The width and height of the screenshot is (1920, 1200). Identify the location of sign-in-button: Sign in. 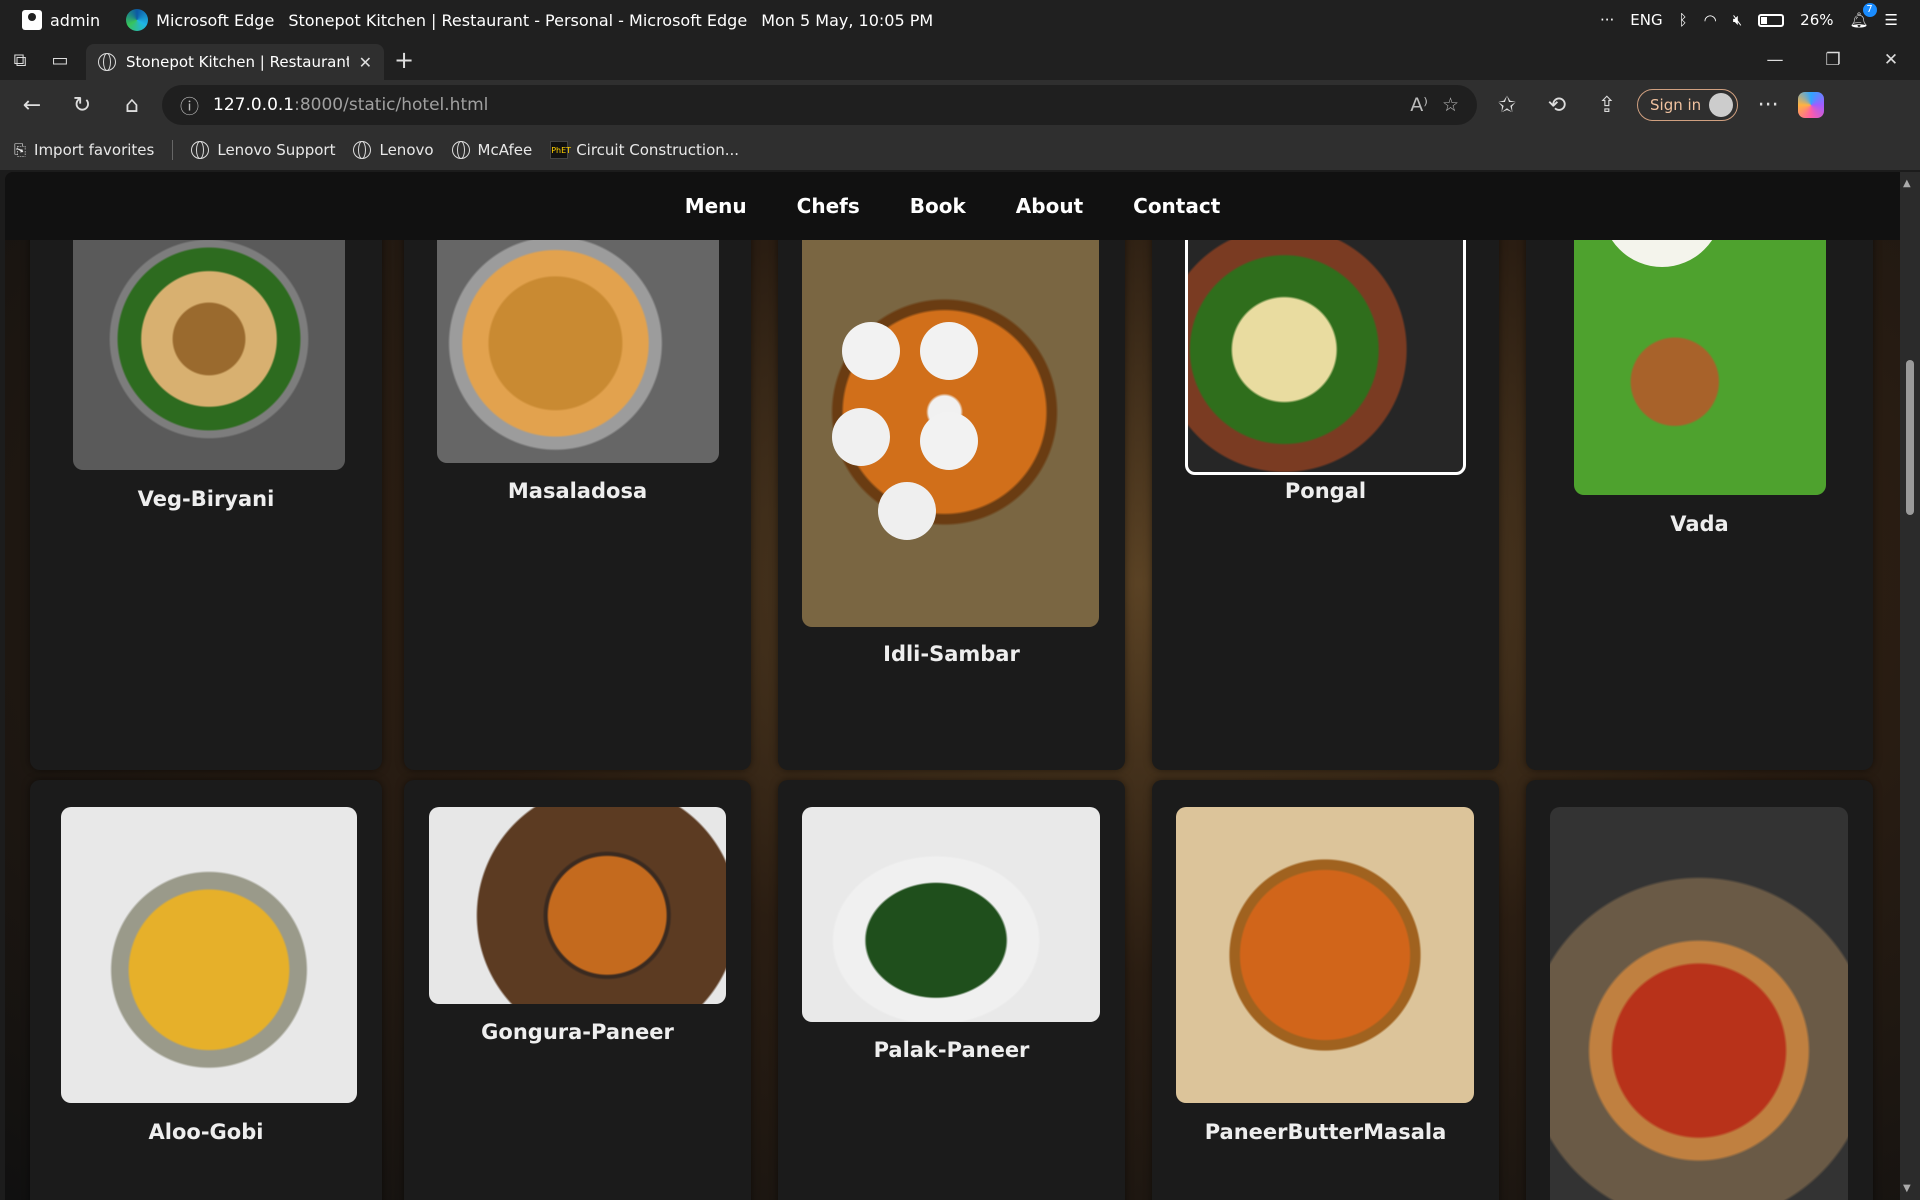
(1688, 105).